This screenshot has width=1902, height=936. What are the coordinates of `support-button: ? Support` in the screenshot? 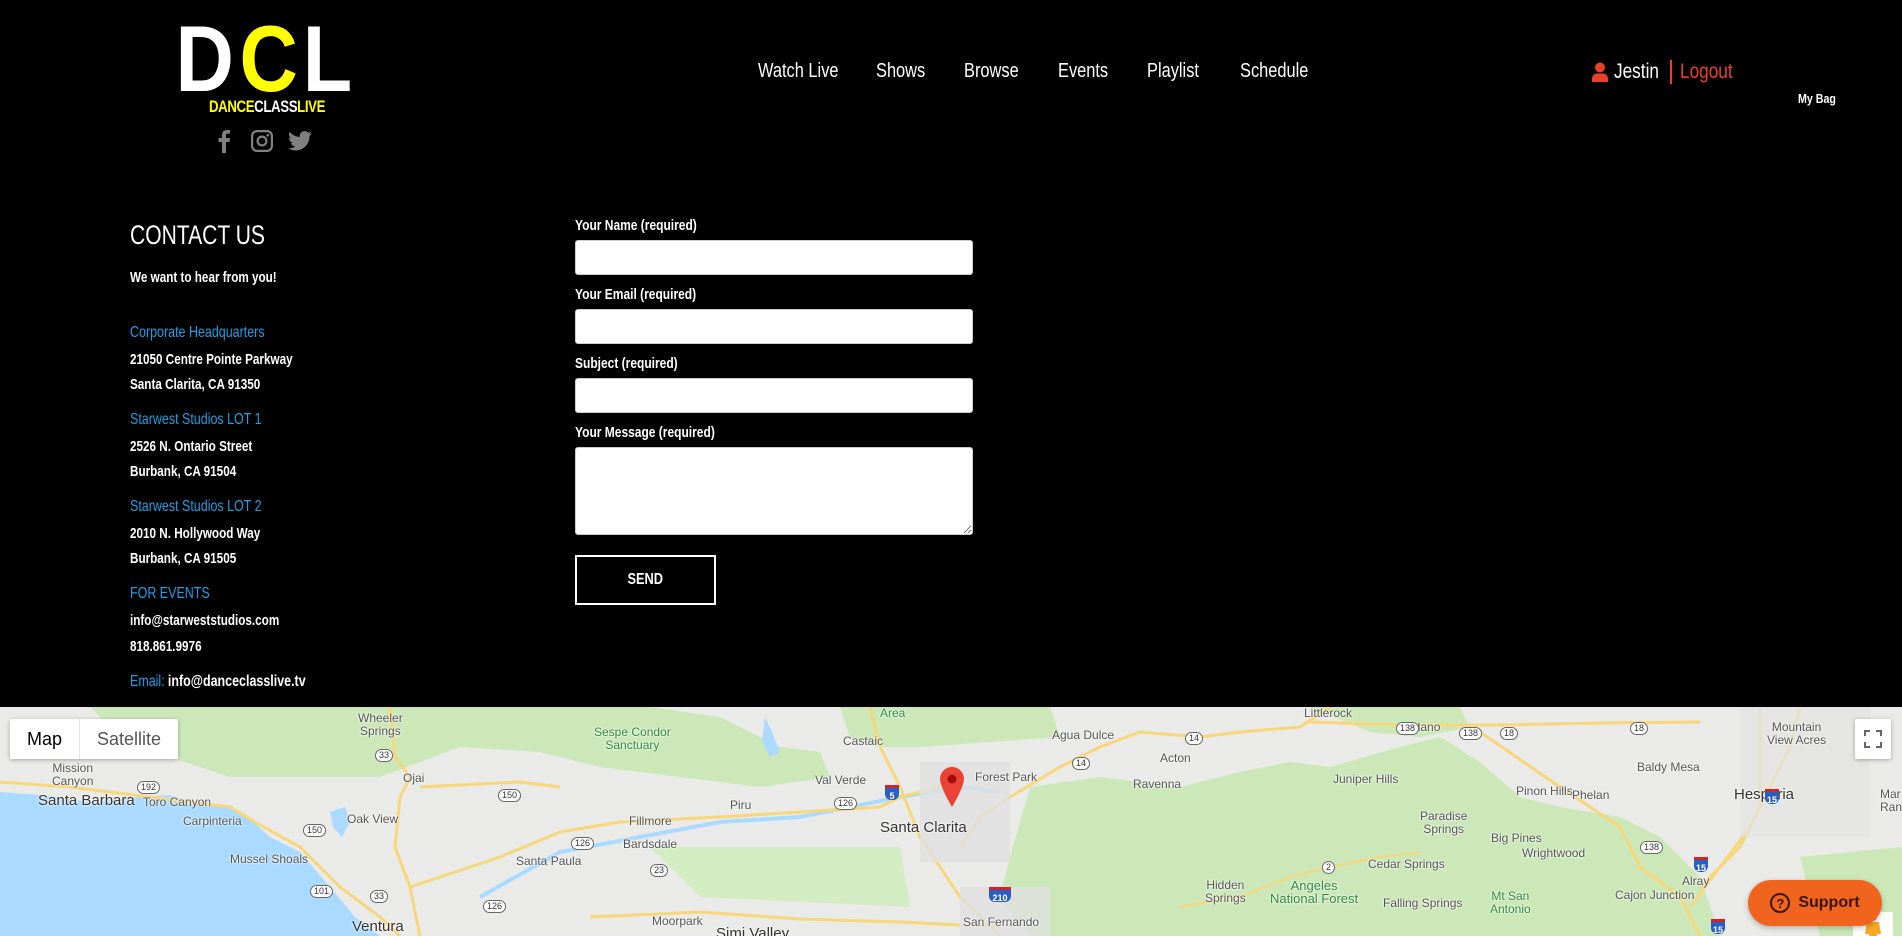 It's located at (1815, 903).